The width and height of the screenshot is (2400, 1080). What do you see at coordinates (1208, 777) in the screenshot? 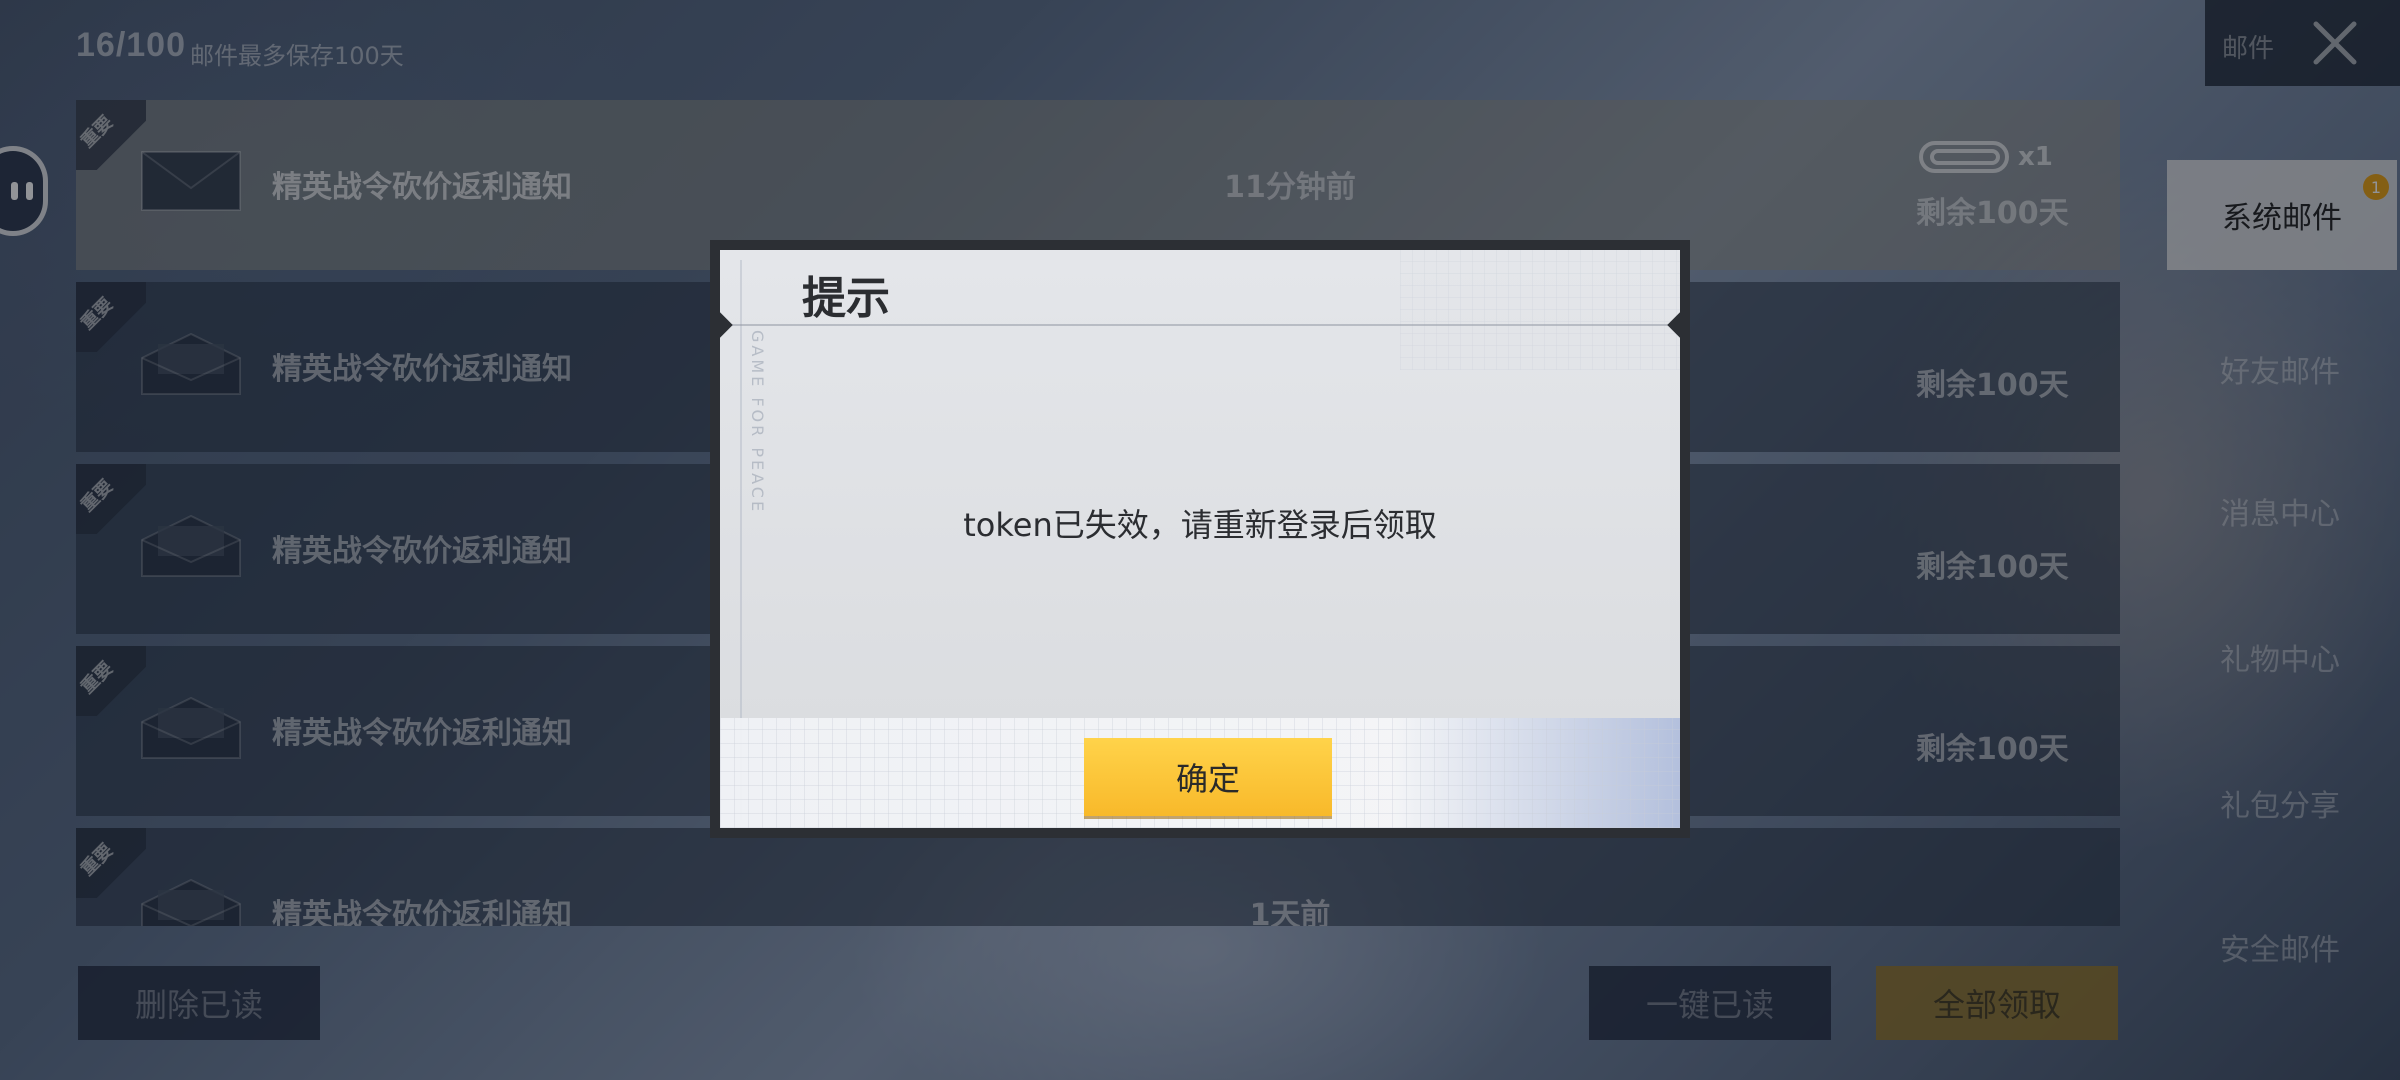
I see `confirm-button: 确定` at bounding box center [1208, 777].